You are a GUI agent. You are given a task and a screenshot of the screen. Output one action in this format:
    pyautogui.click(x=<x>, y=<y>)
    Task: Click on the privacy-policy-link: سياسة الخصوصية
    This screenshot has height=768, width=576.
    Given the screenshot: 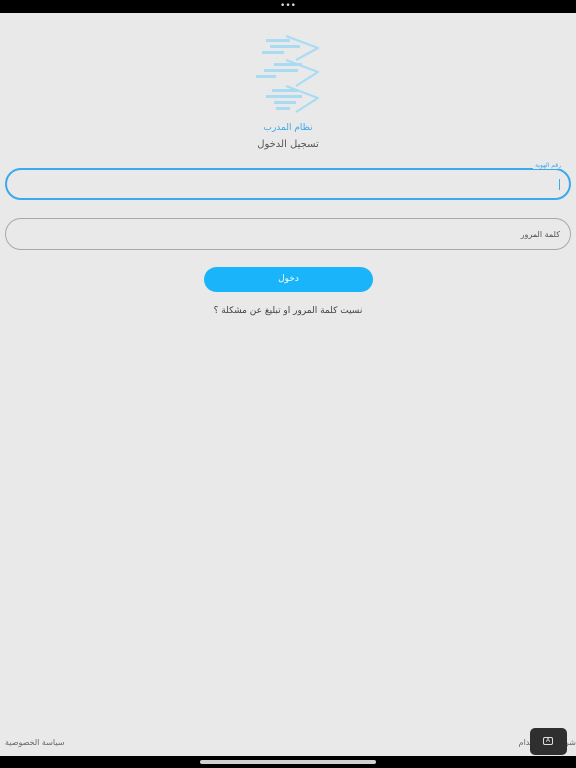 What is the action you would take?
    pyautogui.click(x=34, y=742)
    